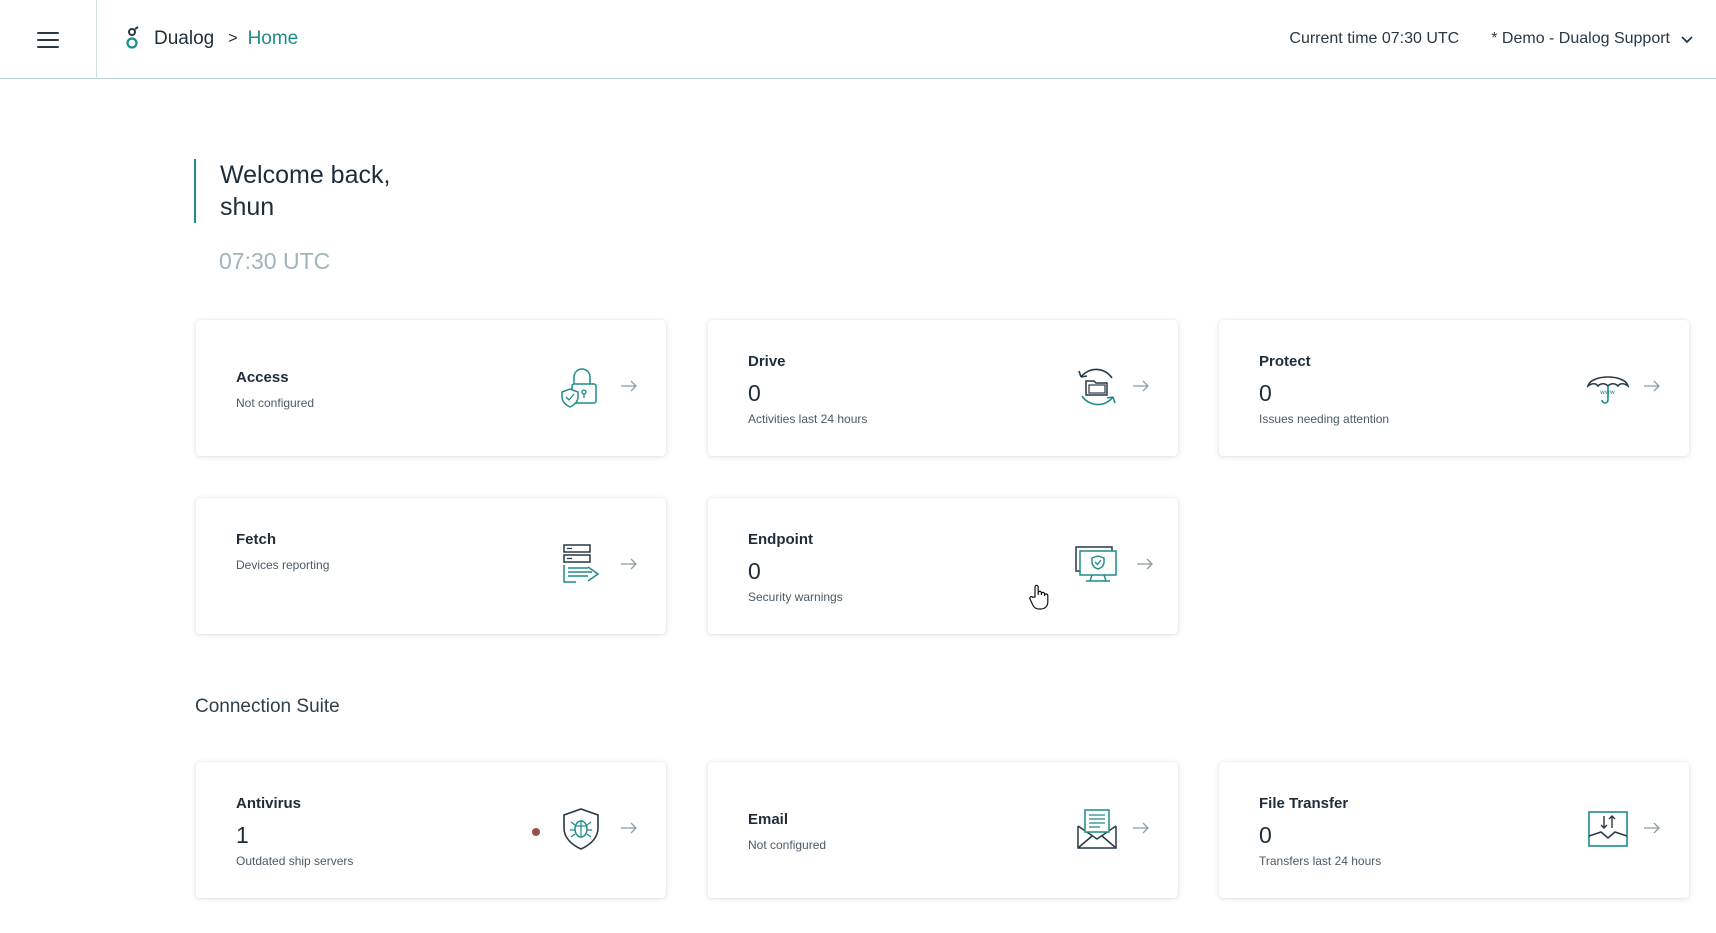 This screenshot has height=933, width=1716. What do you see at coordinates (943, 388) in the screenshot?
I see `drive-card: Drive 0 Activities last 24 hours` at bounding box center [943, 388].